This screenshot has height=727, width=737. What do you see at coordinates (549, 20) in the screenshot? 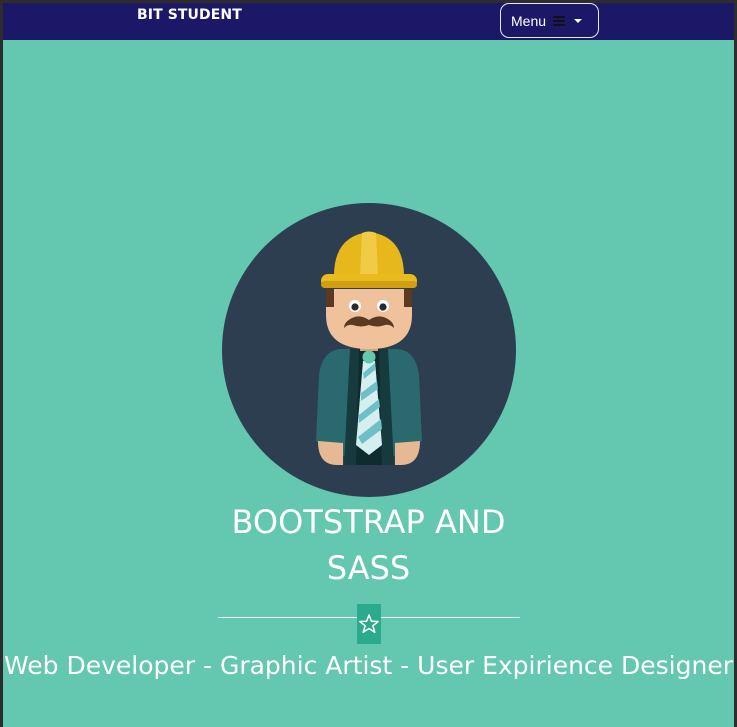
I see `menu-toggle-button: Menu` at bounding box center [549, 20].